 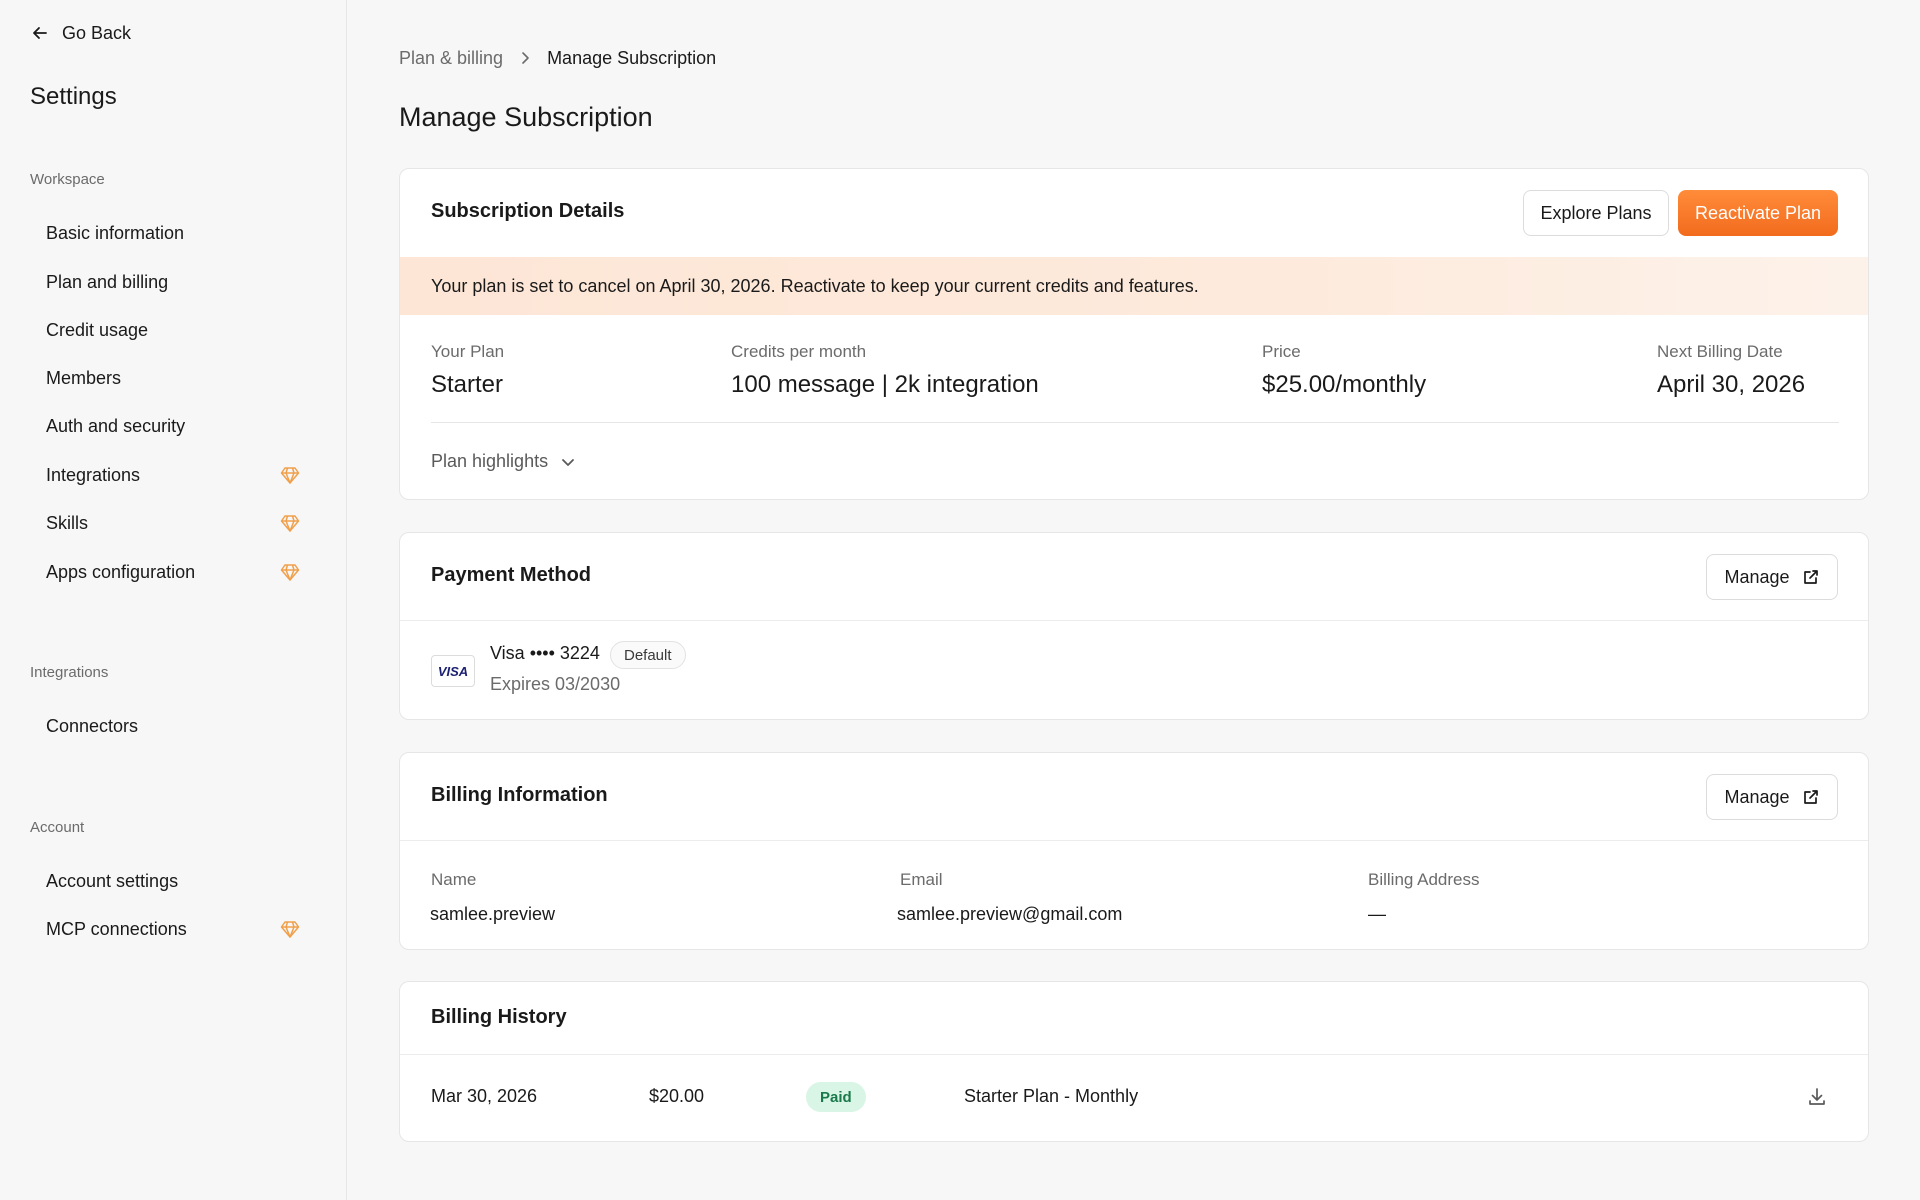 What do you see at coordinates (453, 671) in the screenshot?
I see `visa-icon: VISA` at bounding box center [453, 671].